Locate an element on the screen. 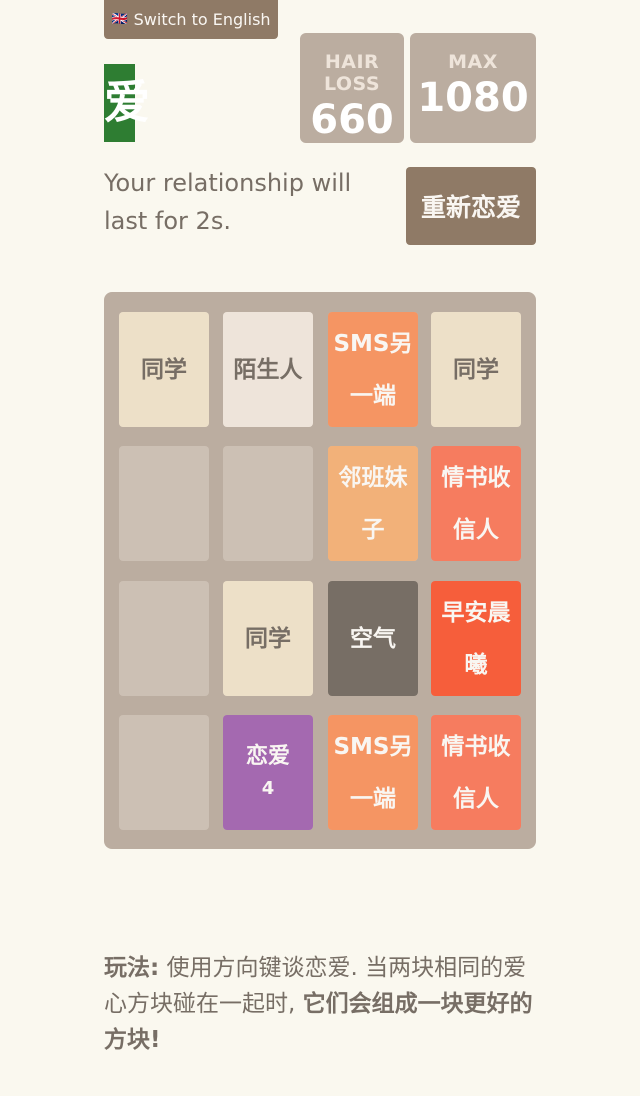  how-to-play-label: 玩法: is located at coordinates (132, 968).